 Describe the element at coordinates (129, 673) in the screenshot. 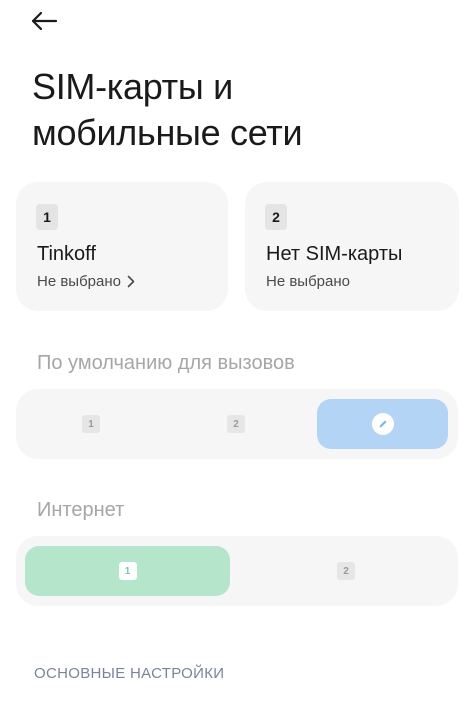

I see `basic-settings-section-title: ОСНОВНЫЕ НАСТРОЙКИ` at that location.